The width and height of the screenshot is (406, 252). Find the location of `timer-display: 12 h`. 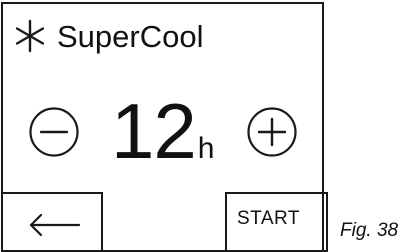

timer-display: 12 h is located at coordinates (162, 131).